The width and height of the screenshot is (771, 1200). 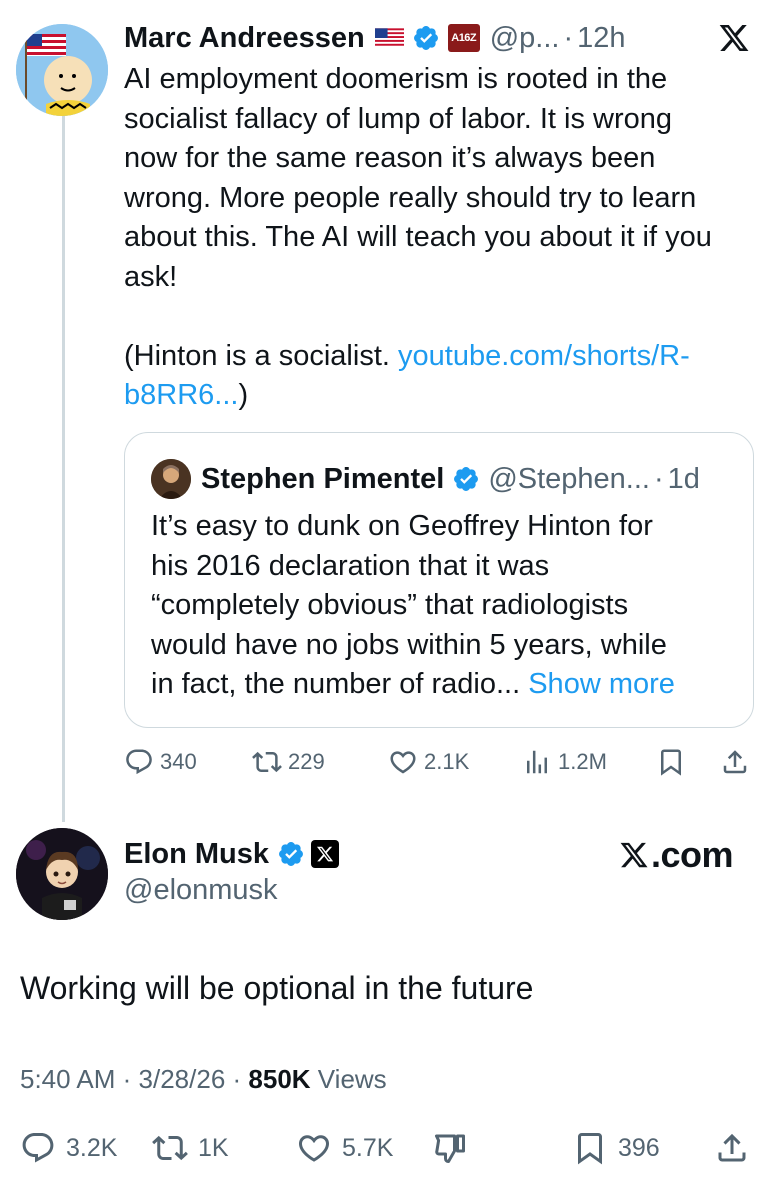 I want to click on bookmark-button: 396, so click(x=616, y=1148).